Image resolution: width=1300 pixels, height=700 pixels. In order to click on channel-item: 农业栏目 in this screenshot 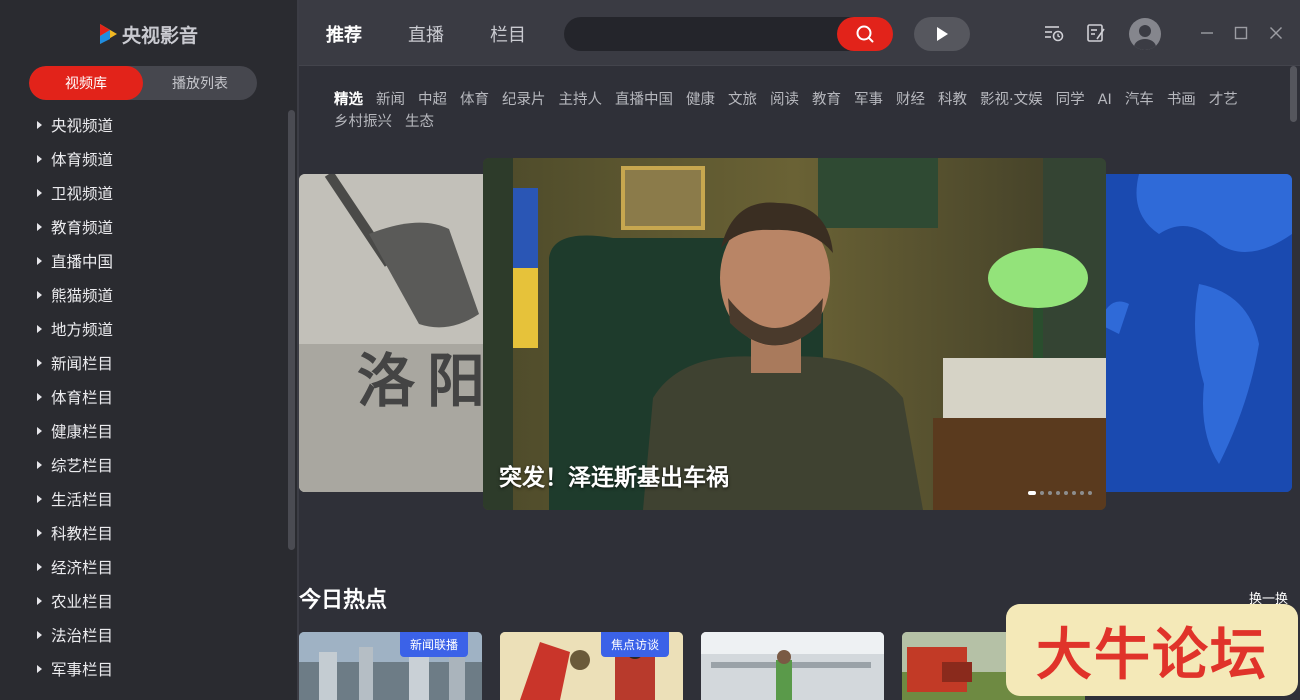, I will do `click(142, 601)`.